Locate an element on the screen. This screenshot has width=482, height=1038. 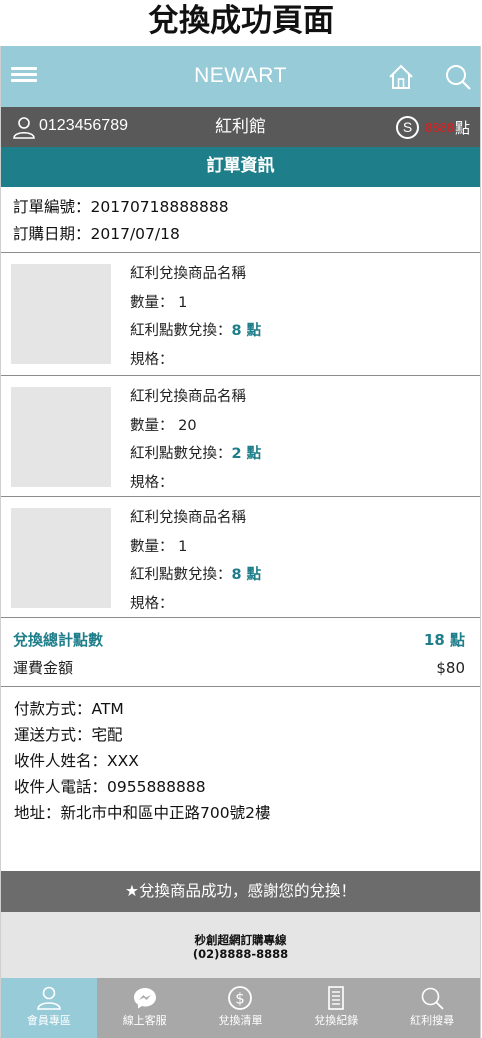
hotline-box: 秒創超網訂購專線 (02)8888-8888 is located at coordinates (240, 945).